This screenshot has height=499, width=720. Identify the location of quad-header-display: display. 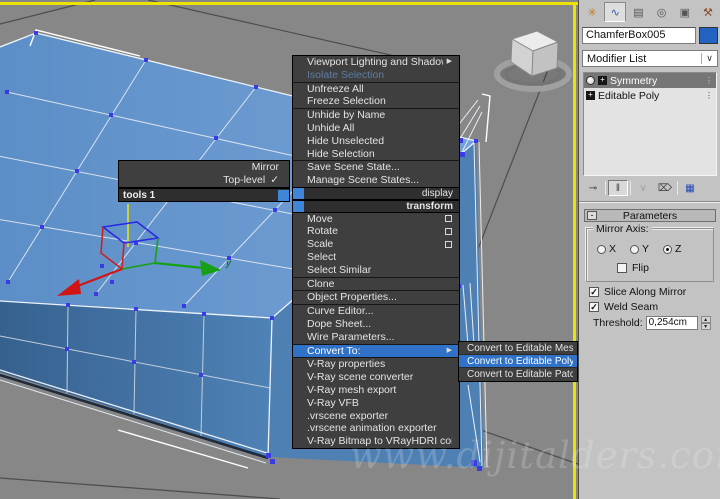
(376, 193).